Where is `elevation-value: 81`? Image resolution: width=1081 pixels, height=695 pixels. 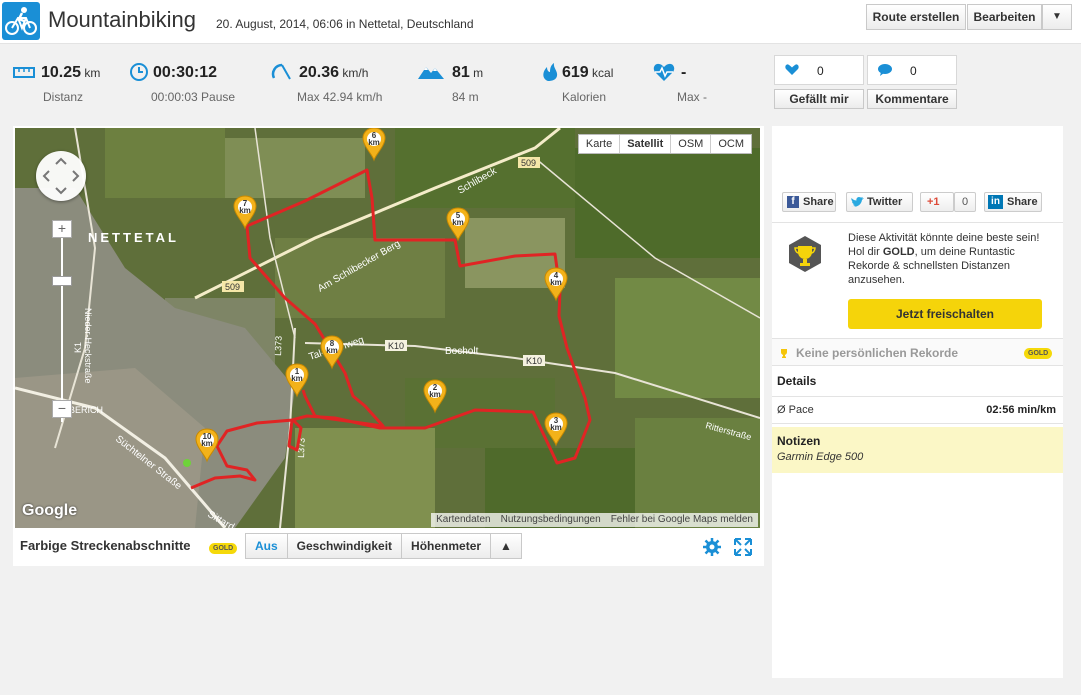
elevation-value: 81 is located at coordinates (461, 72).